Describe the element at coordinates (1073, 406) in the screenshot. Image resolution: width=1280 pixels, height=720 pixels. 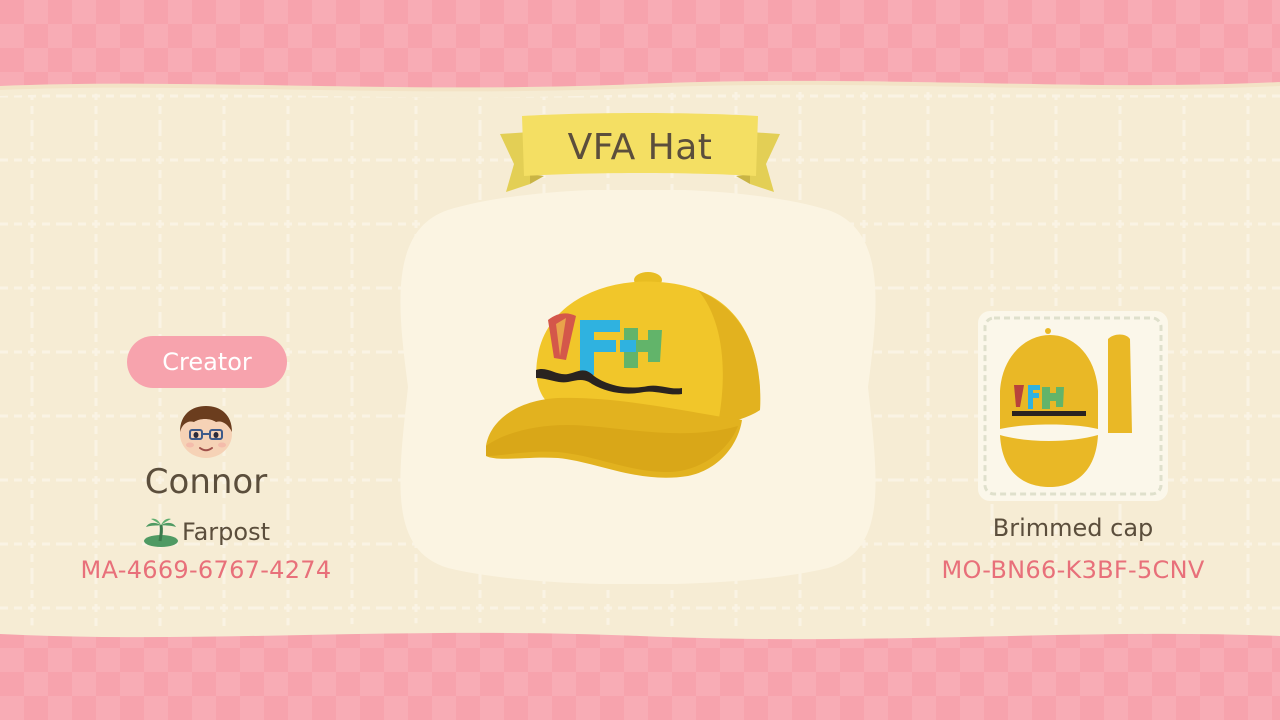
I see `pattern-thumbnail` at that location.